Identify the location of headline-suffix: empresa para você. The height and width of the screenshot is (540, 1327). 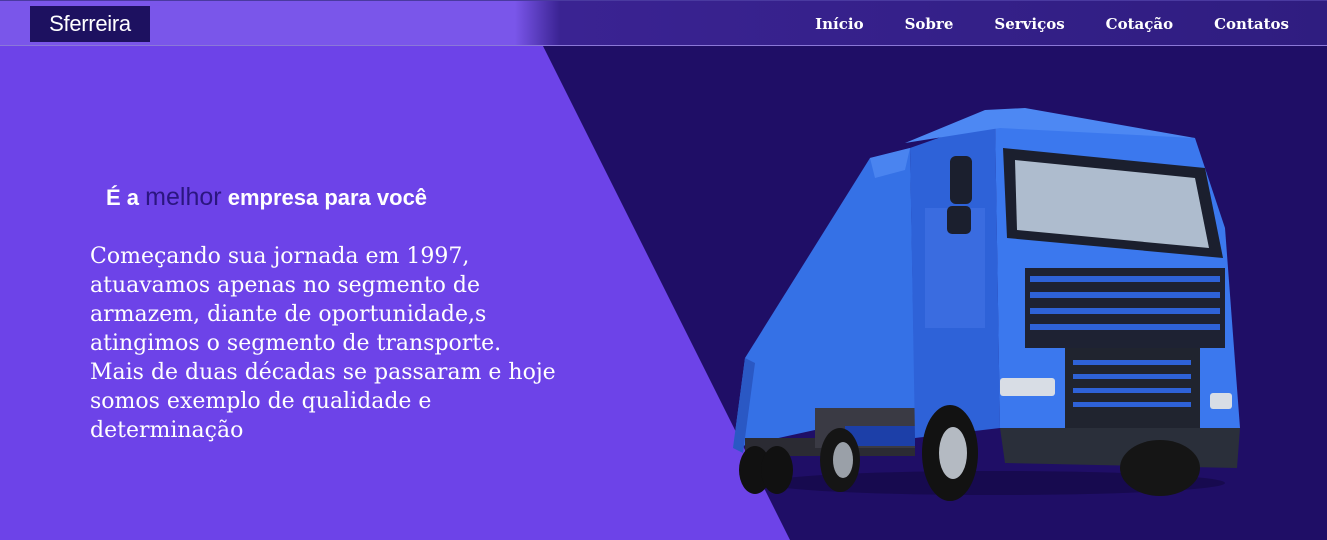
(327, 197).